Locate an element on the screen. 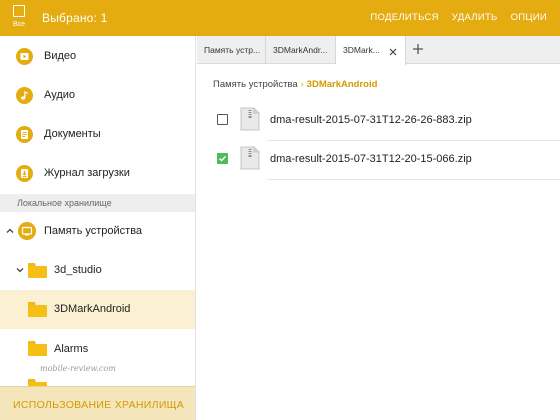 This screenshot has height=420, width=560. tree-item-label: Alarms is located at coordinates (71, 349).